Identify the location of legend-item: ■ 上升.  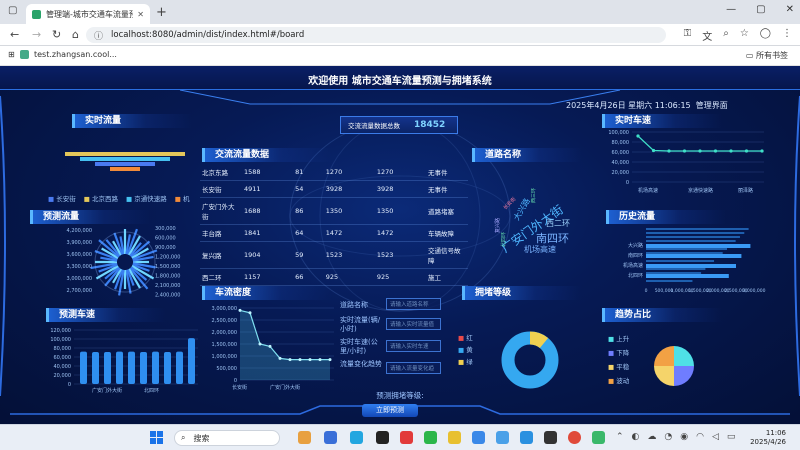
(618, 339).